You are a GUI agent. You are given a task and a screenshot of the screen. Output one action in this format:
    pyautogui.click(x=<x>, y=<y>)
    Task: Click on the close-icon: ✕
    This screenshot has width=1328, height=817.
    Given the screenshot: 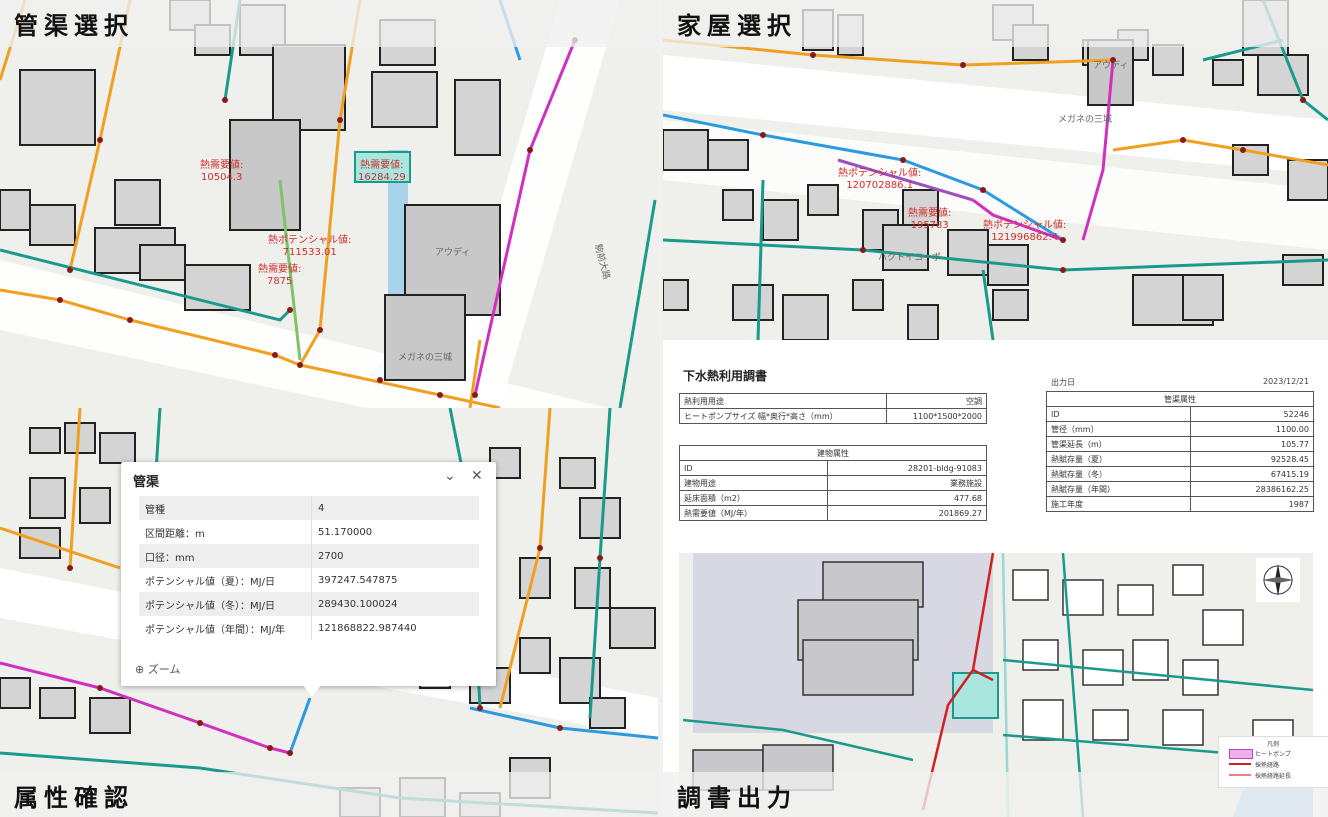 What is the action you would take?
    pyautogui.click(x=477, y=476)
    